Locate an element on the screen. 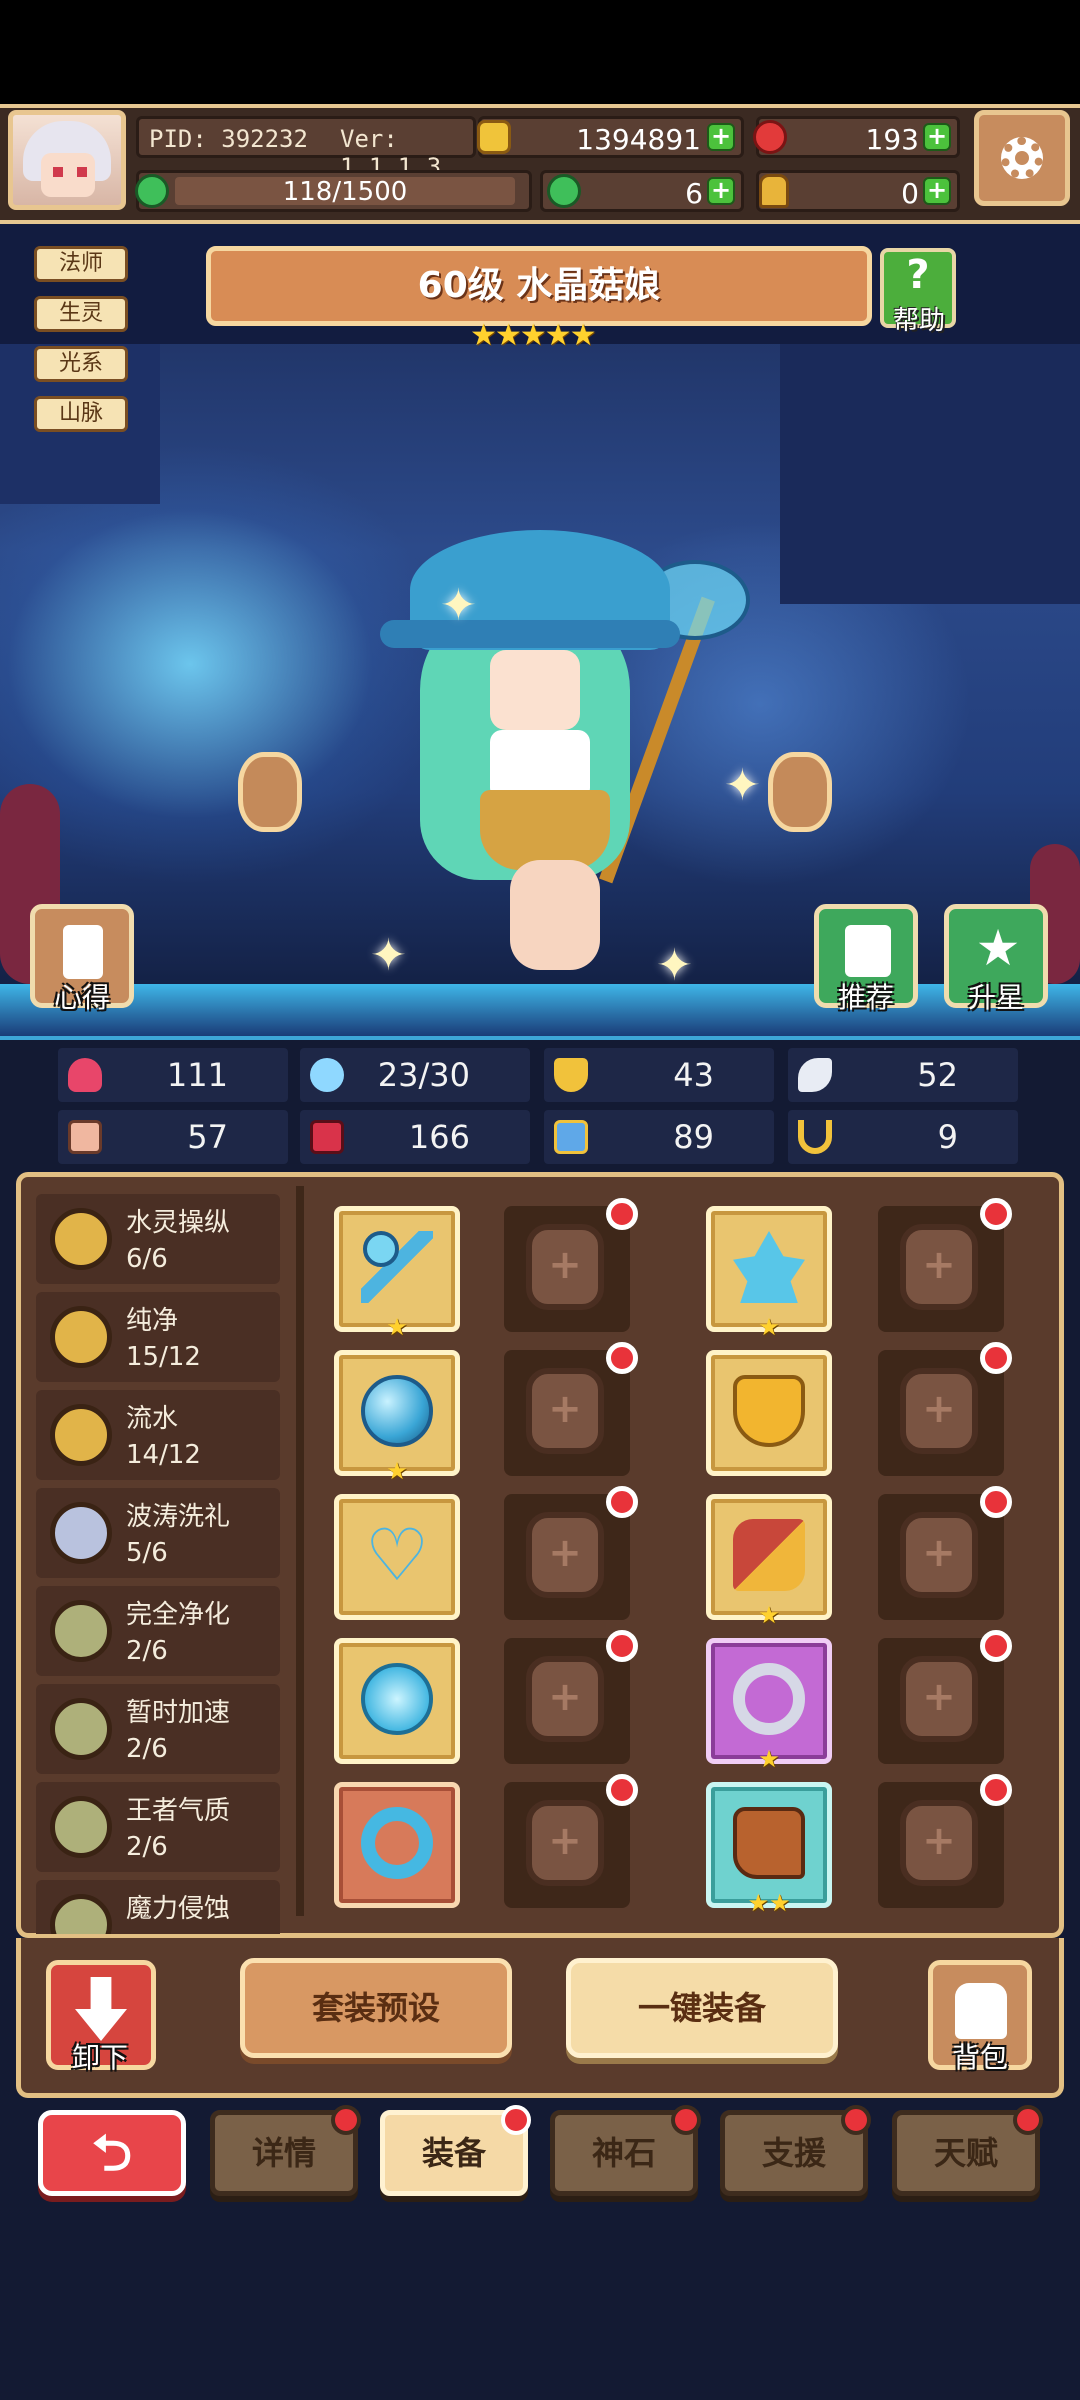 Image resolution: width=1080 pixels, height=2400 pixels. tab-details: 详情 is located at coordinates (285, 2150).